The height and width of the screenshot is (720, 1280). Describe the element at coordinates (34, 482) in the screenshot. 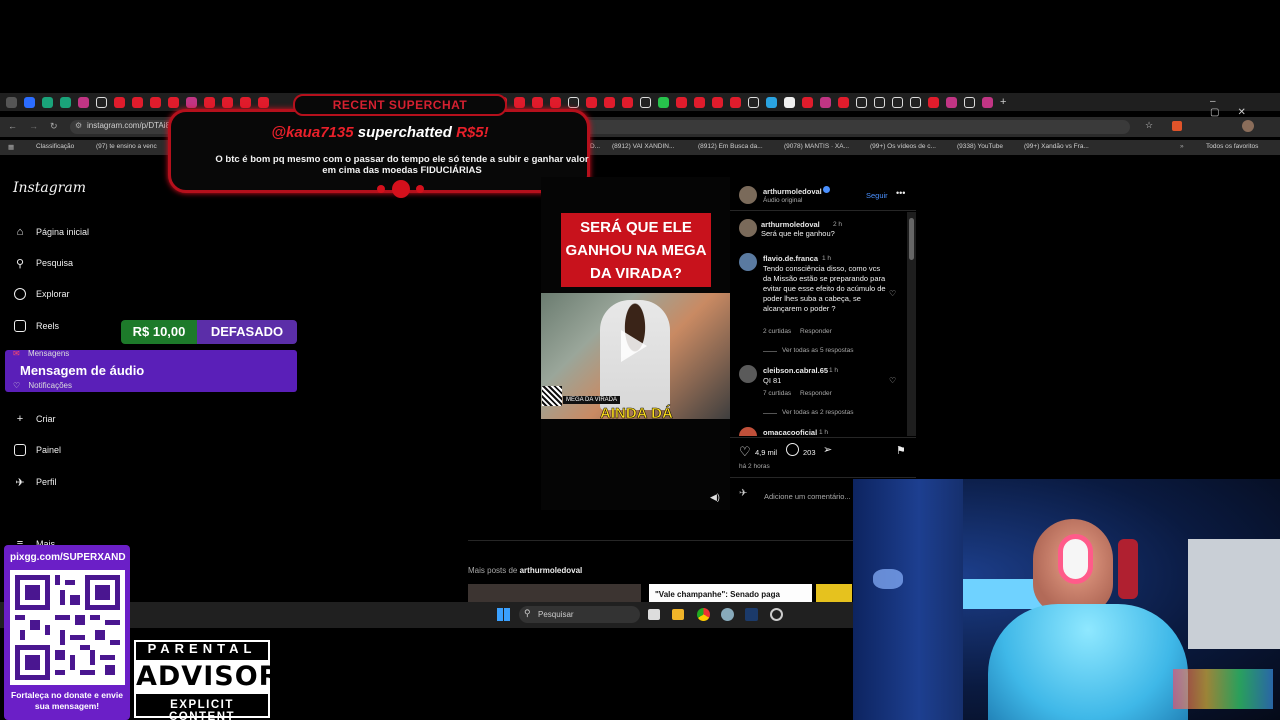

I see `nav-profile: ✈ Perfil` at that location.